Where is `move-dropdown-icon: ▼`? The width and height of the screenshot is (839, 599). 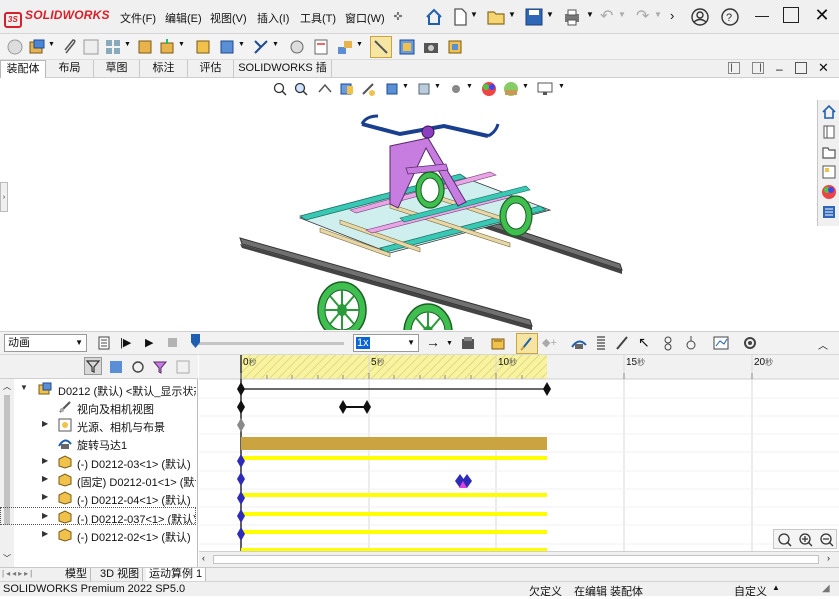
move-dropdown-icon: ▼ is located at coordinates (181, 44).